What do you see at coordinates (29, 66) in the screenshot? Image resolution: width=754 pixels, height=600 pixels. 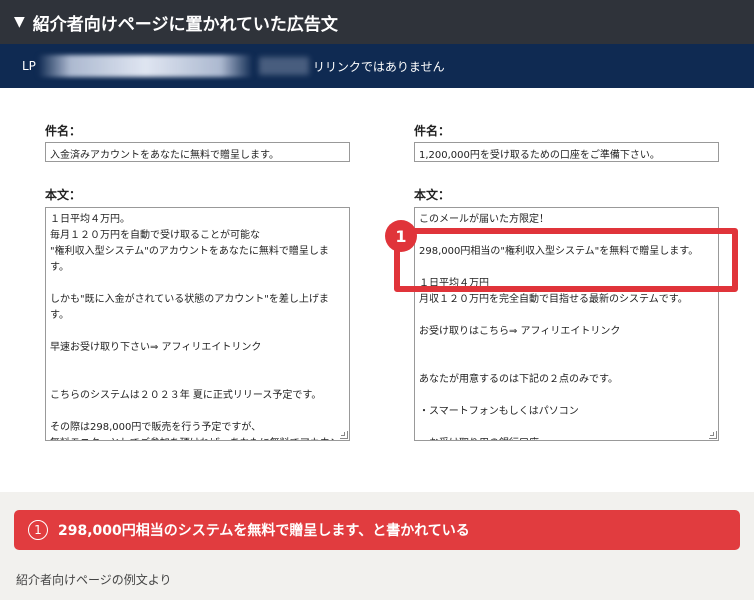 I see `lp-prefix: LP` at bounding box center [29, 66].